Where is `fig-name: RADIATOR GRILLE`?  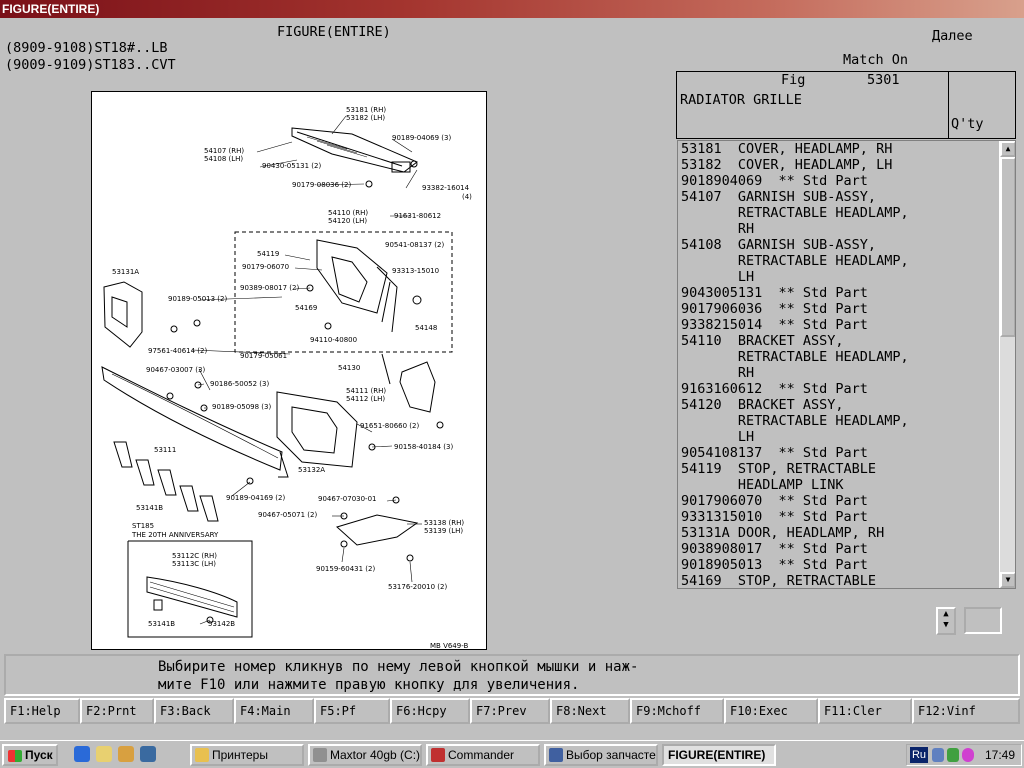
fig-name: RADIATOR GRILLE is located at coordinates (741, 100).